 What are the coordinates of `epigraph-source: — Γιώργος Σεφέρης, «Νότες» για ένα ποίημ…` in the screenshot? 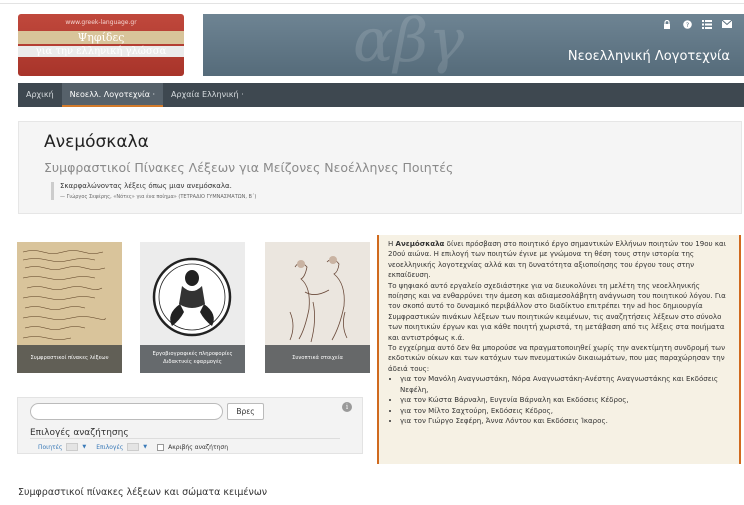 It's located at (158, 197).